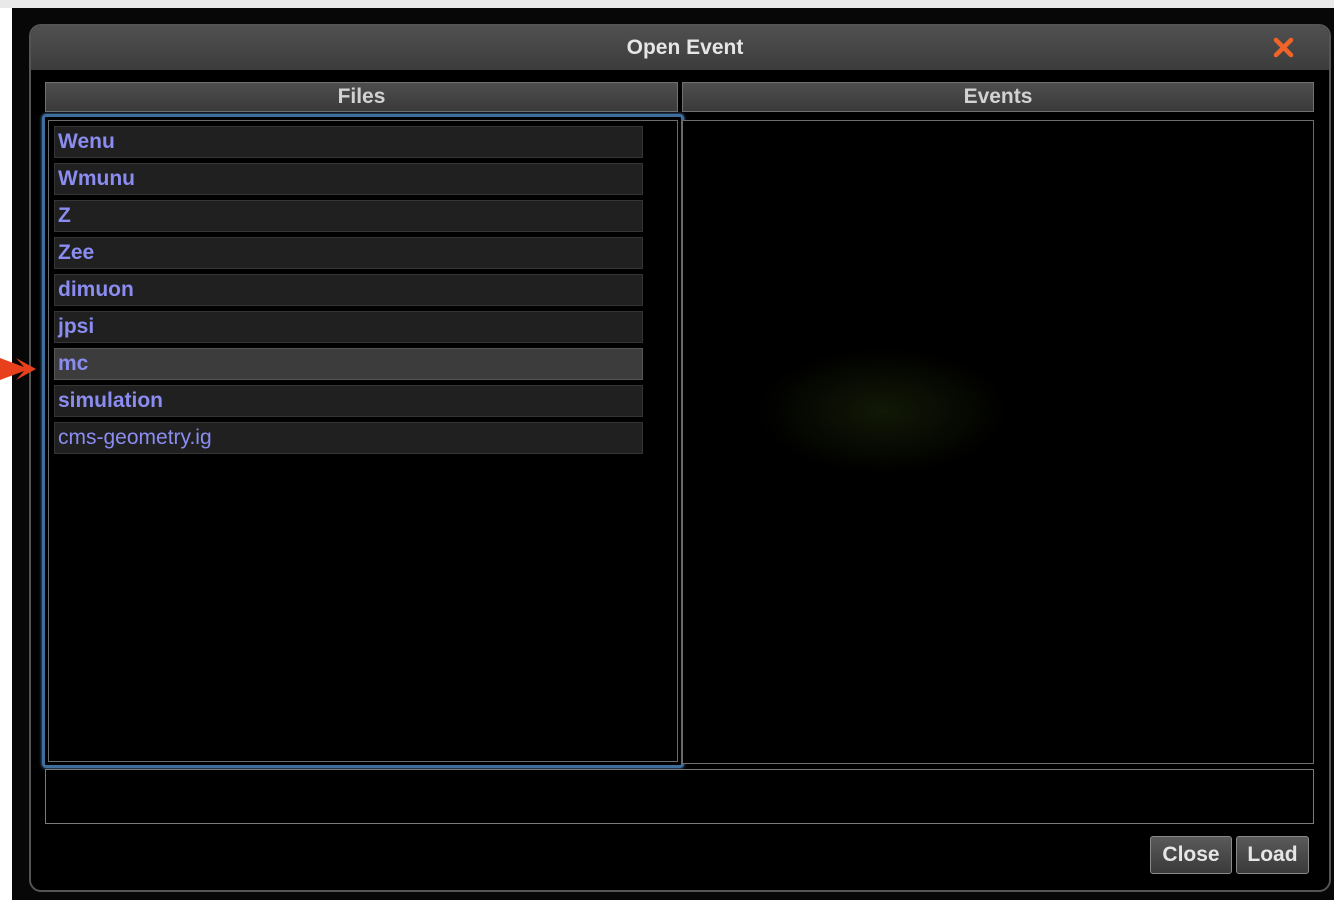 The image size is (1334, 900). What do you see at coordinates (685, 47) in the screenshot?
I see `dialog-title: Open Event` at bounding box center [685, 47].